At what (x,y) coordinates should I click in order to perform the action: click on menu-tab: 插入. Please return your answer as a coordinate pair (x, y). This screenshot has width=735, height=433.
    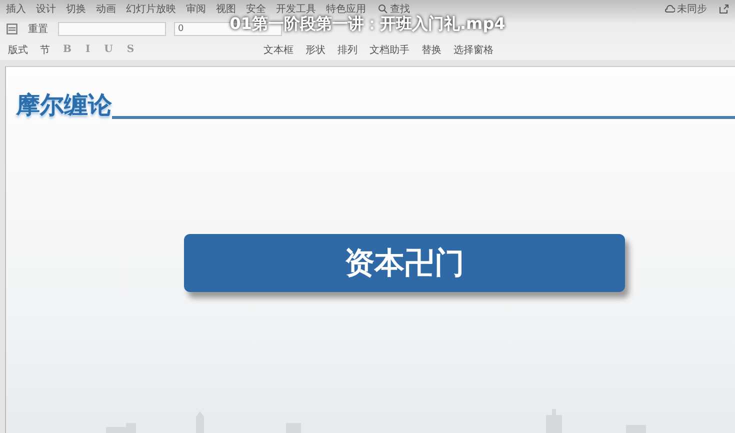
    Looking at the image, I should click on (16, 9).